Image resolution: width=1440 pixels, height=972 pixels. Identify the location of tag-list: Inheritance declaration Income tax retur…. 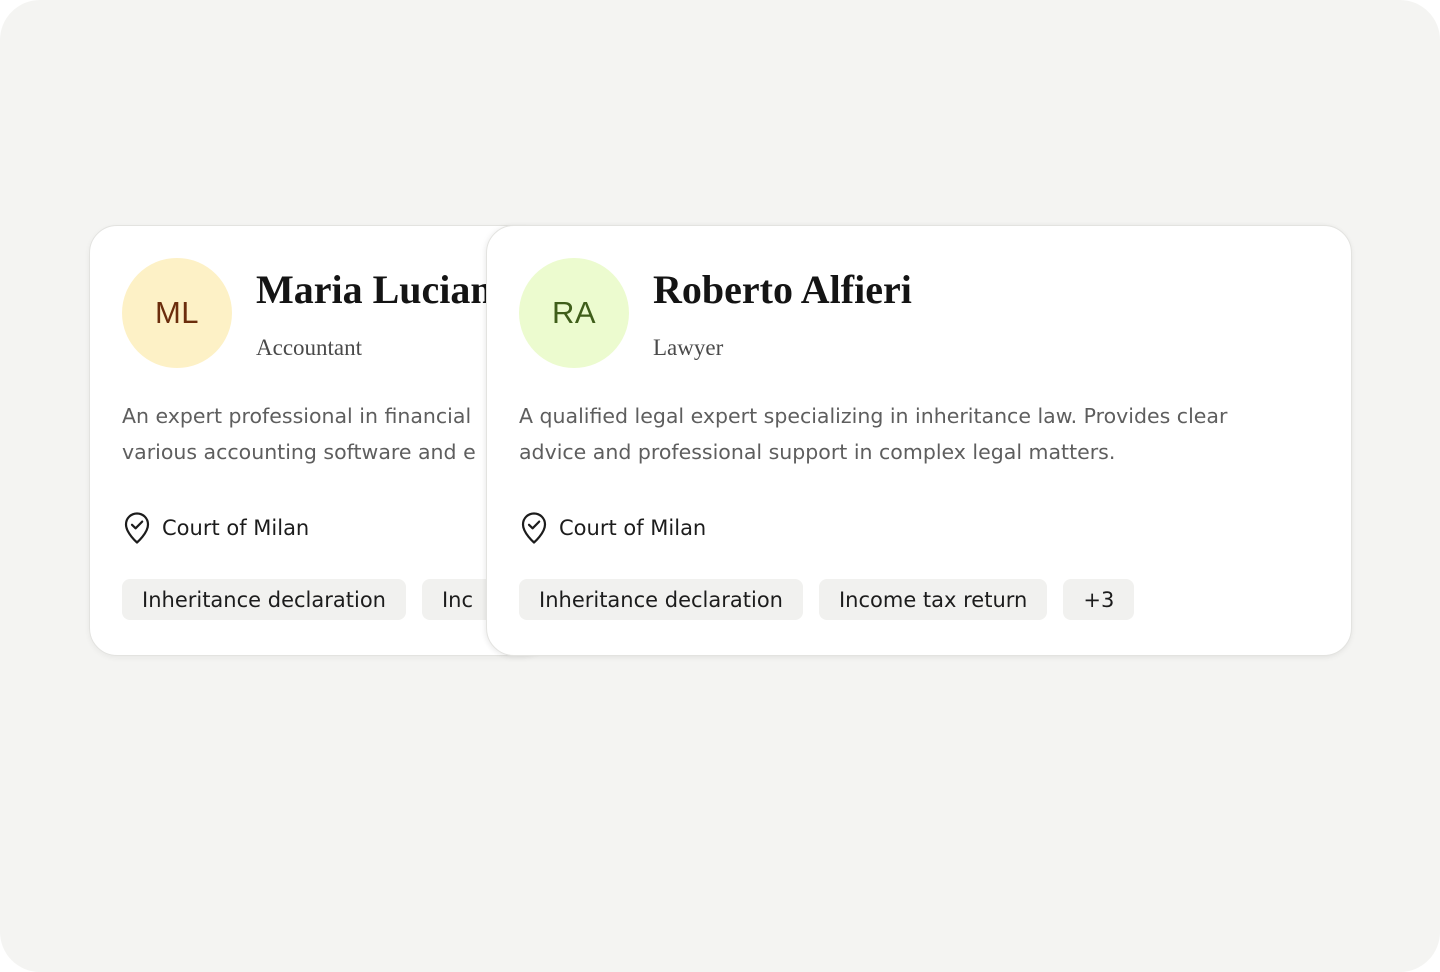
(827, 599).